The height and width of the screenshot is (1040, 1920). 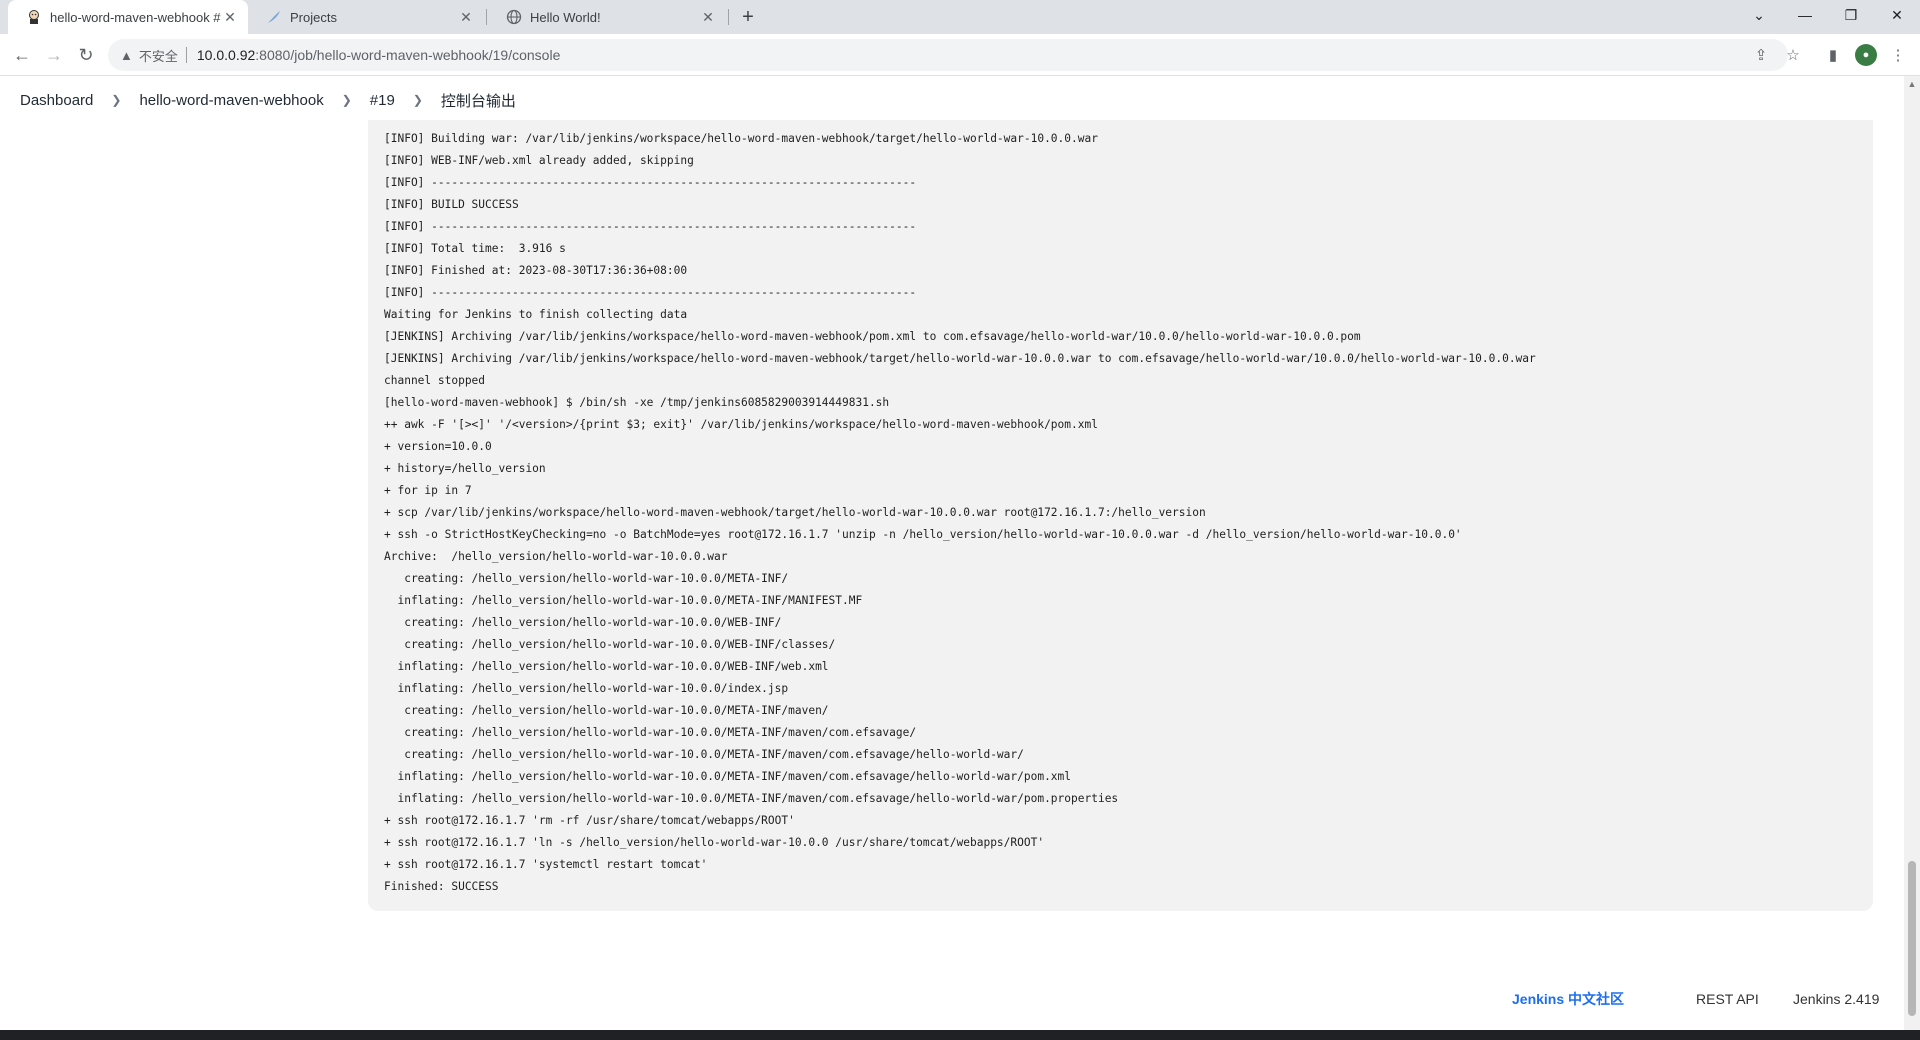 What do you see at coordinates (158, 55) in the screenshot?
I see `insecure-label: 不安全` at bounding box center [158, 55].